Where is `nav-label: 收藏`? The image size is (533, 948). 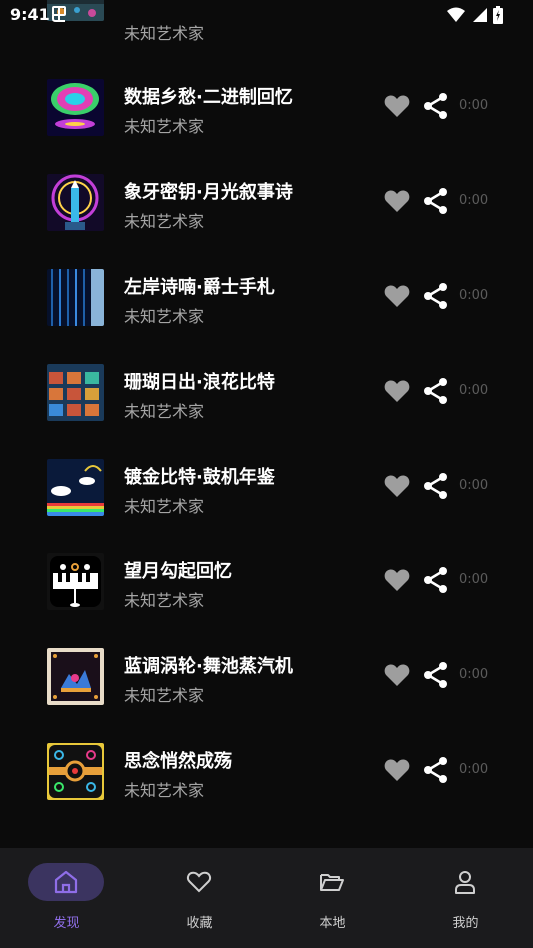
nav-label: 收藏 is located at coordinates (199, 923).